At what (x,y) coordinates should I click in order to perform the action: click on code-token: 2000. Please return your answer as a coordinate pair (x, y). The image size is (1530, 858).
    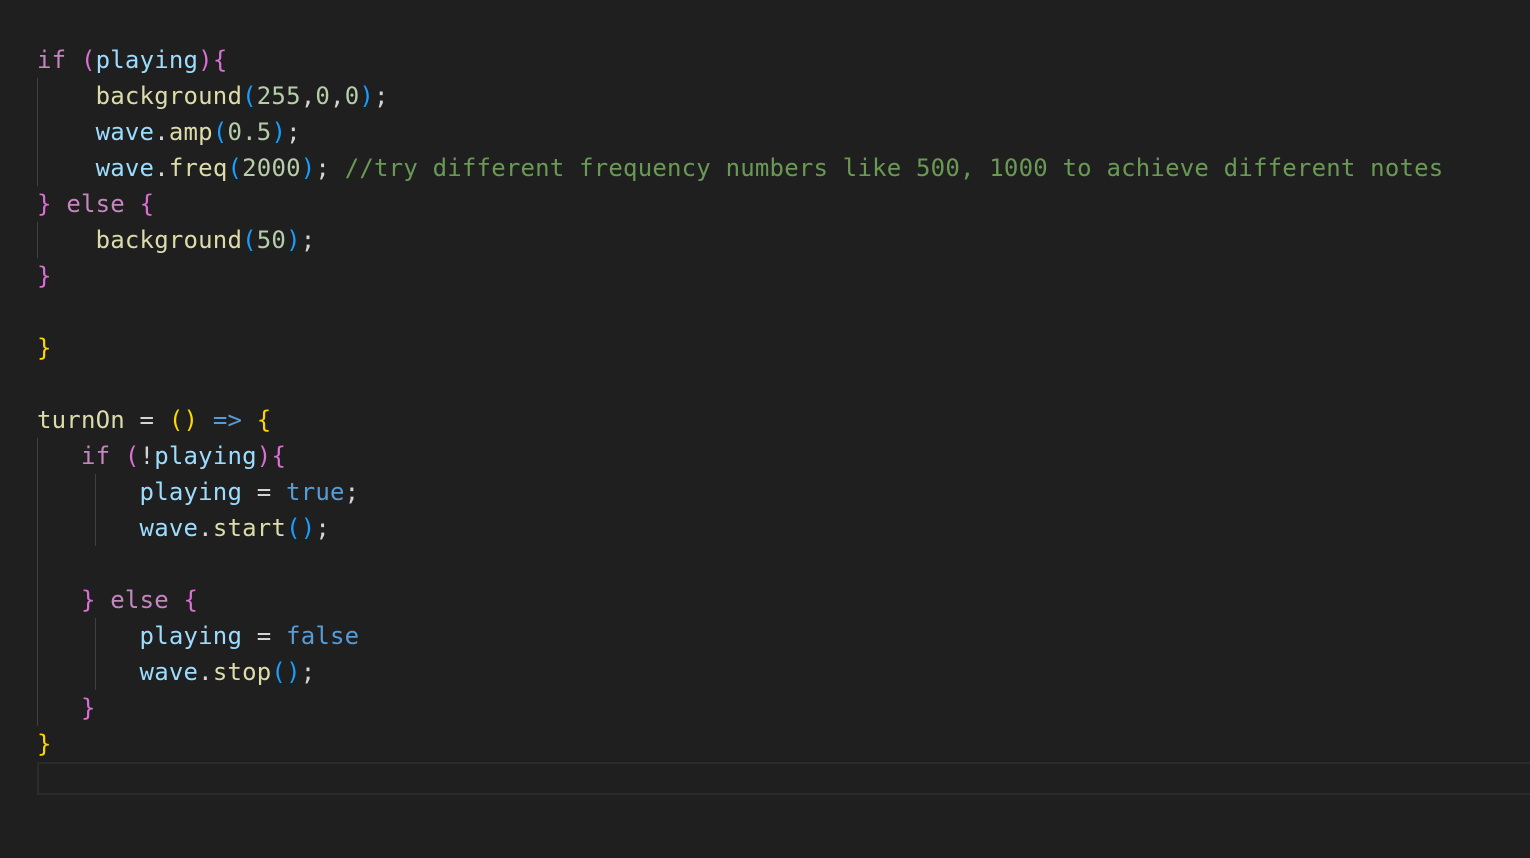
    Looking at the image, I should click on (271, 168).